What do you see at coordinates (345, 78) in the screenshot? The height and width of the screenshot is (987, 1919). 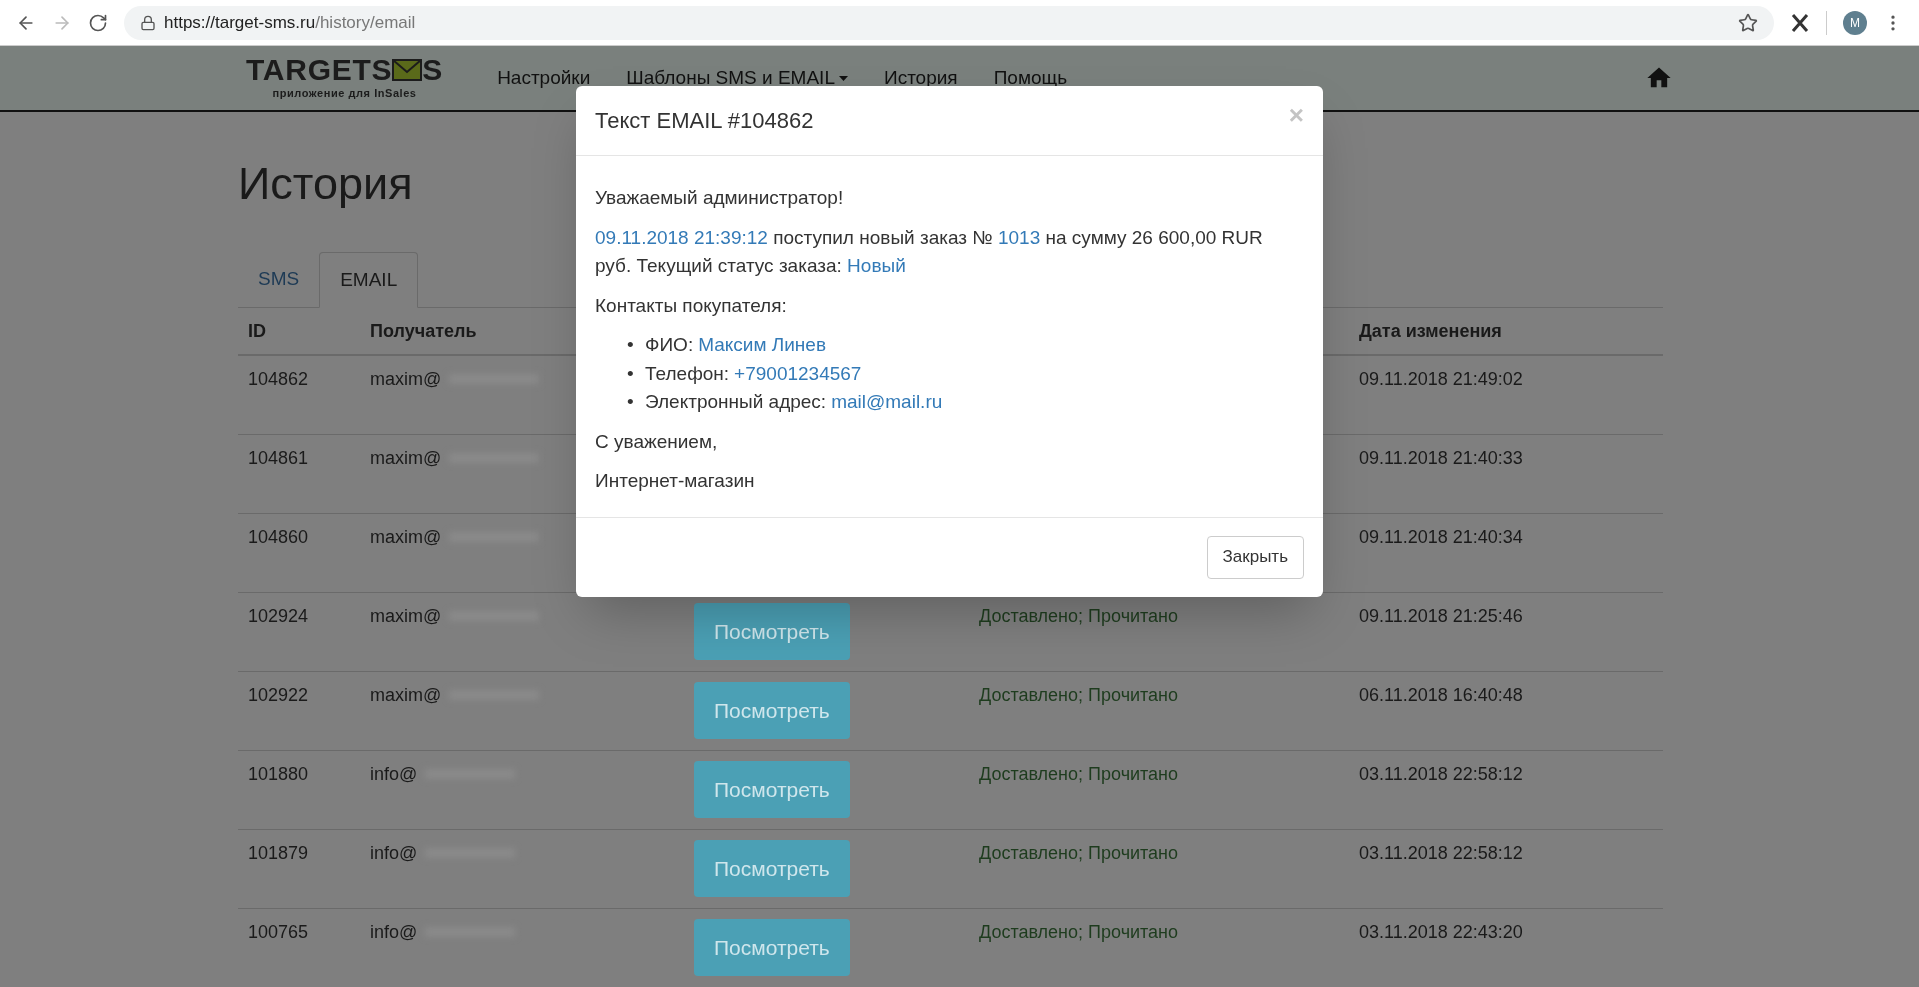 I see `logo: TARGETS S приложение для InSales` at bounding box center [345, 78].